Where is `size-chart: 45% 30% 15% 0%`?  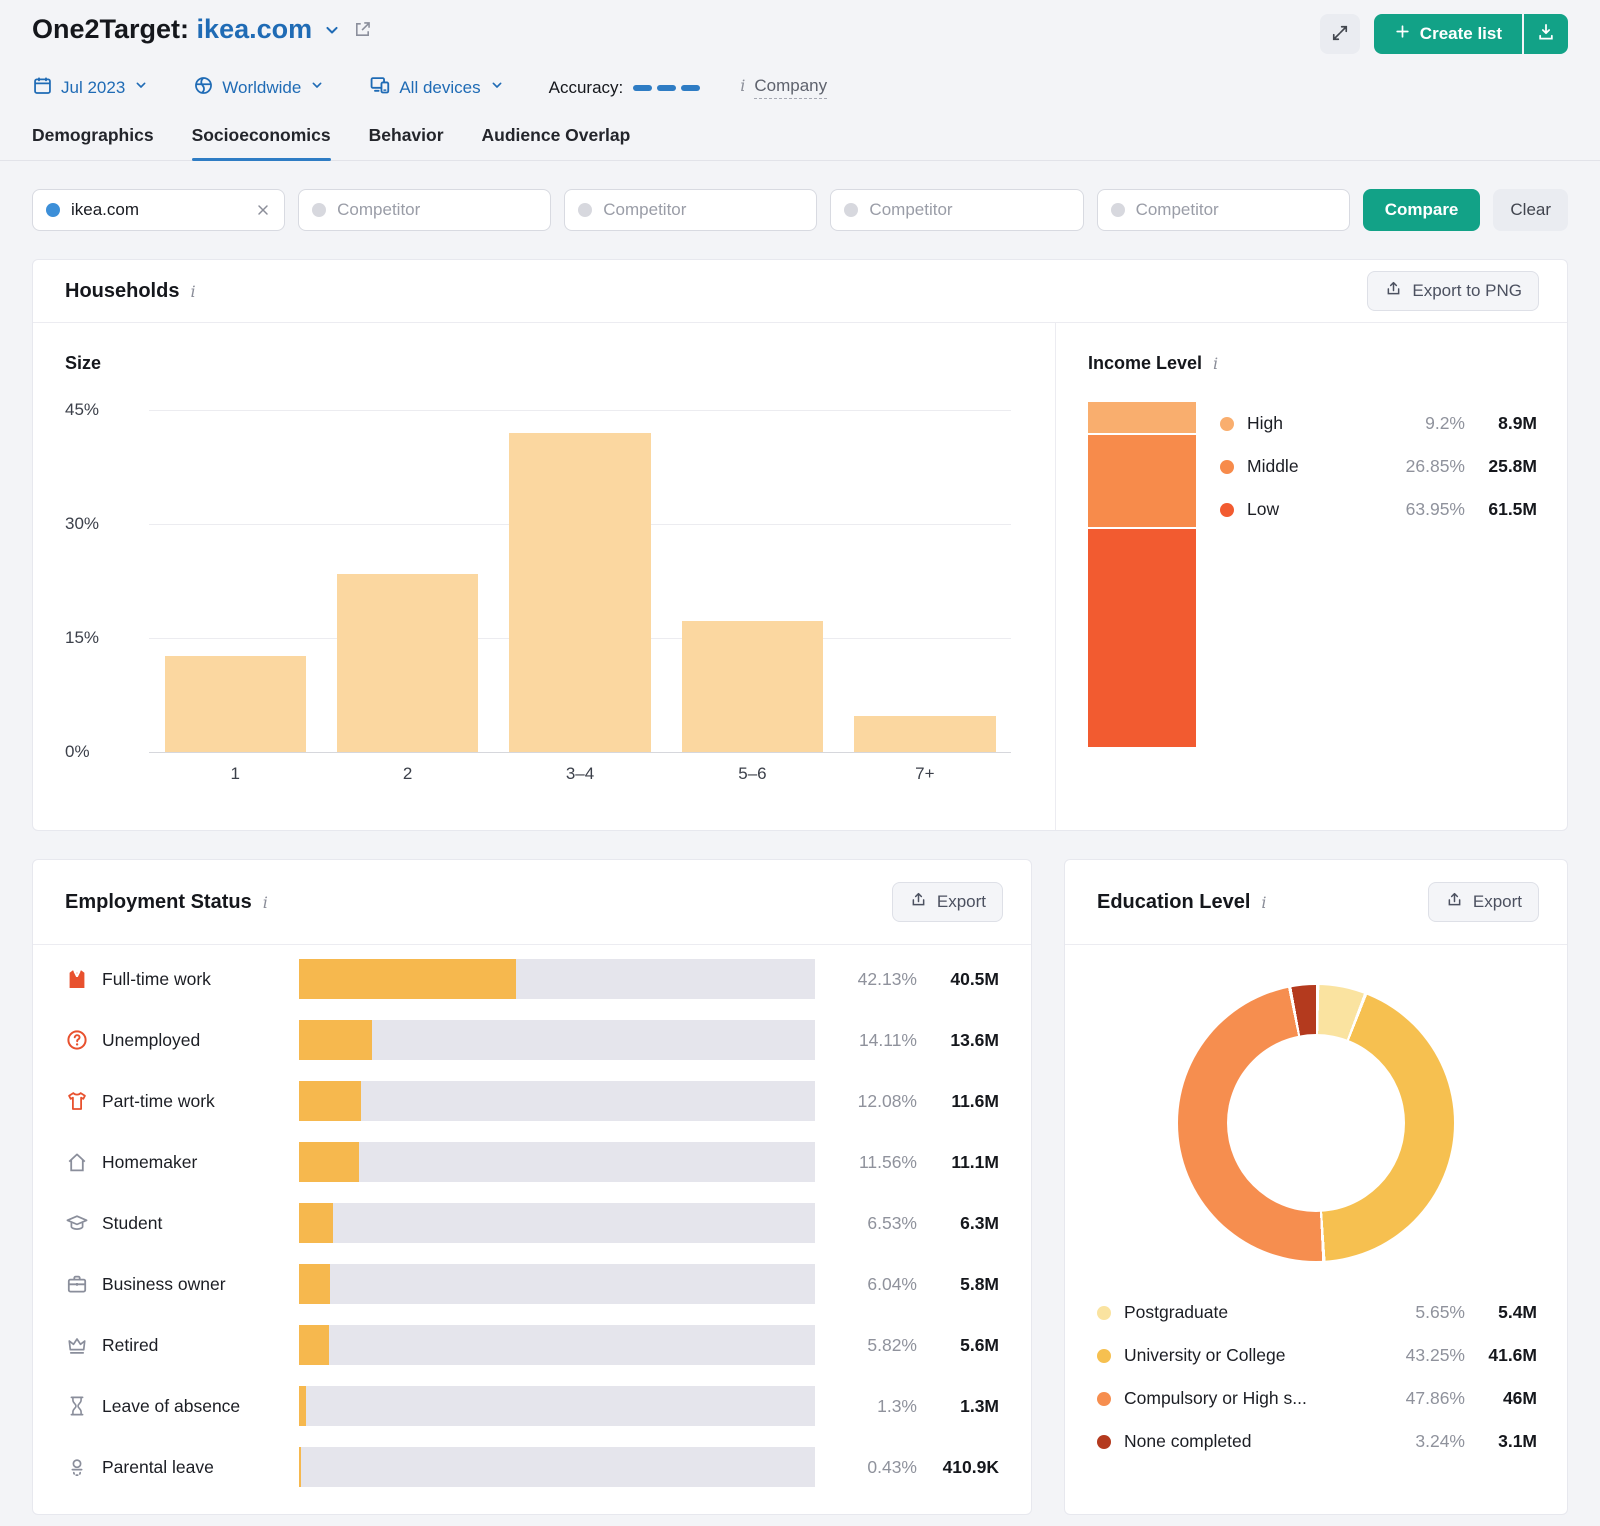
size-chart: 45% 30% 15% 0% is located at coordinates (541, 580).